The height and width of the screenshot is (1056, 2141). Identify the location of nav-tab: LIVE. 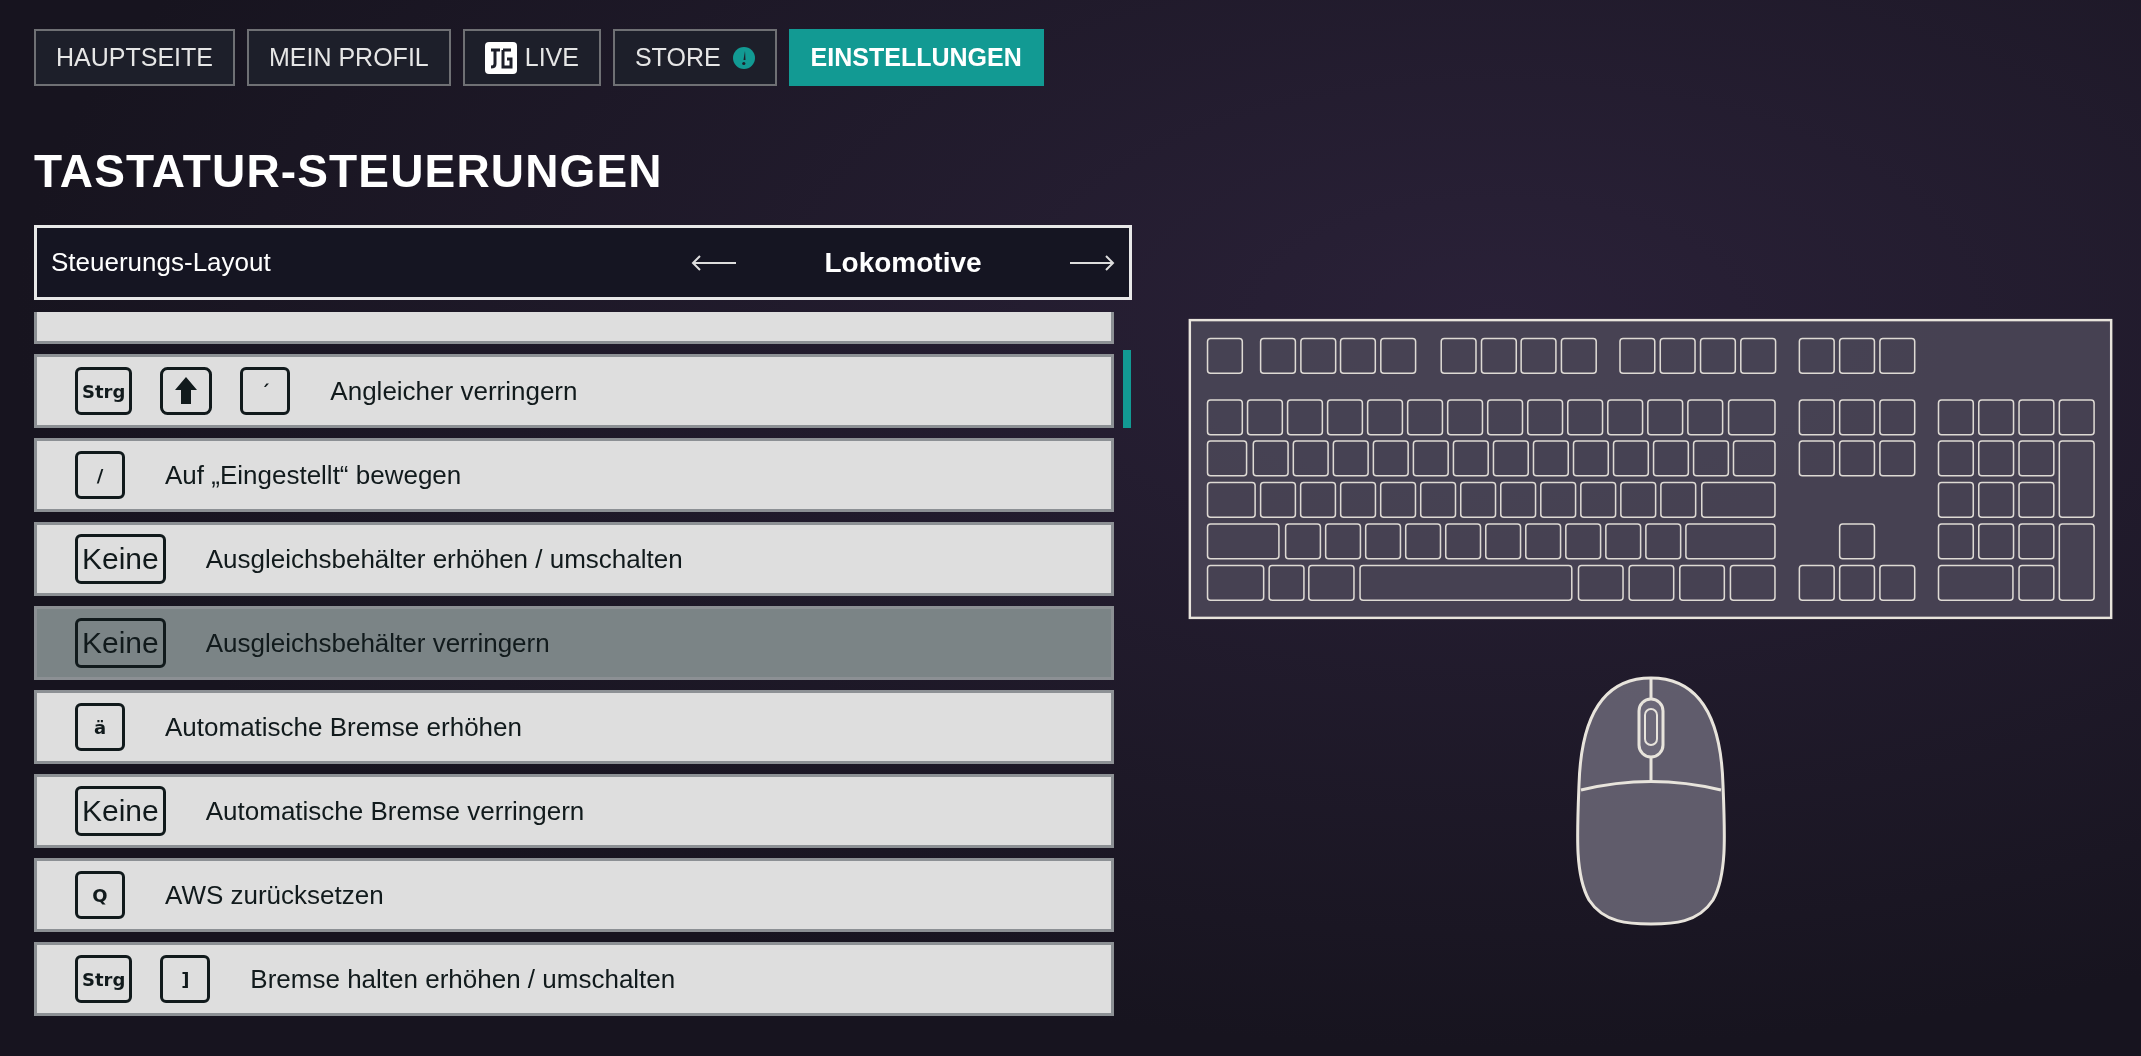
(531, 57).